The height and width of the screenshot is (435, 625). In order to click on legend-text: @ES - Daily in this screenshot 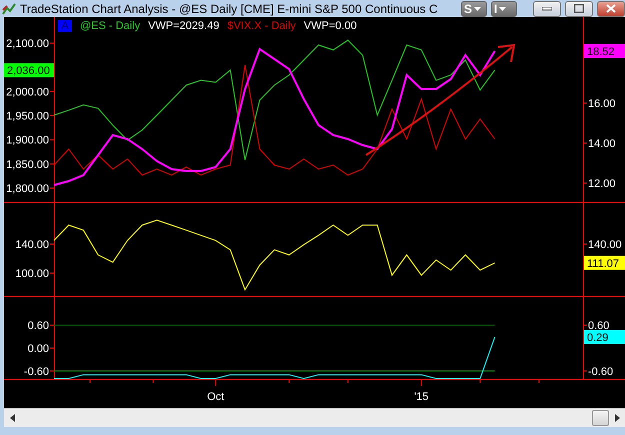, I will do `click(110, 26)`.